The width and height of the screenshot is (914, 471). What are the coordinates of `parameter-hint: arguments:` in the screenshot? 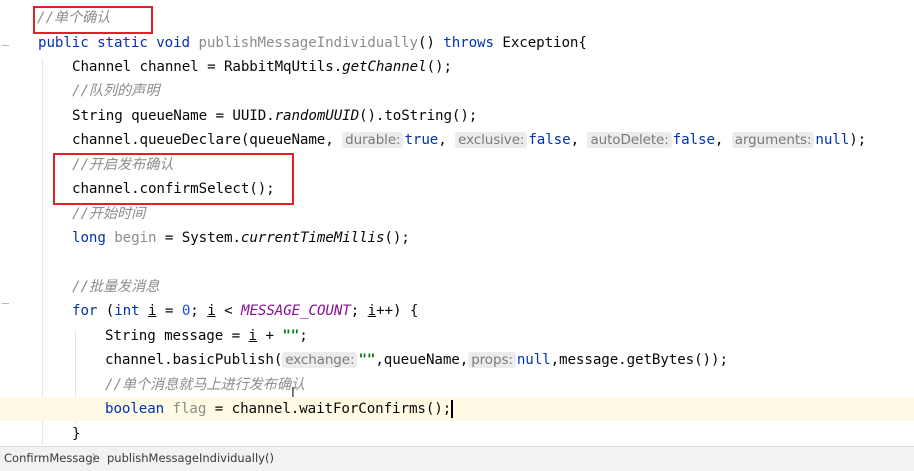 It's located at (773, 140).